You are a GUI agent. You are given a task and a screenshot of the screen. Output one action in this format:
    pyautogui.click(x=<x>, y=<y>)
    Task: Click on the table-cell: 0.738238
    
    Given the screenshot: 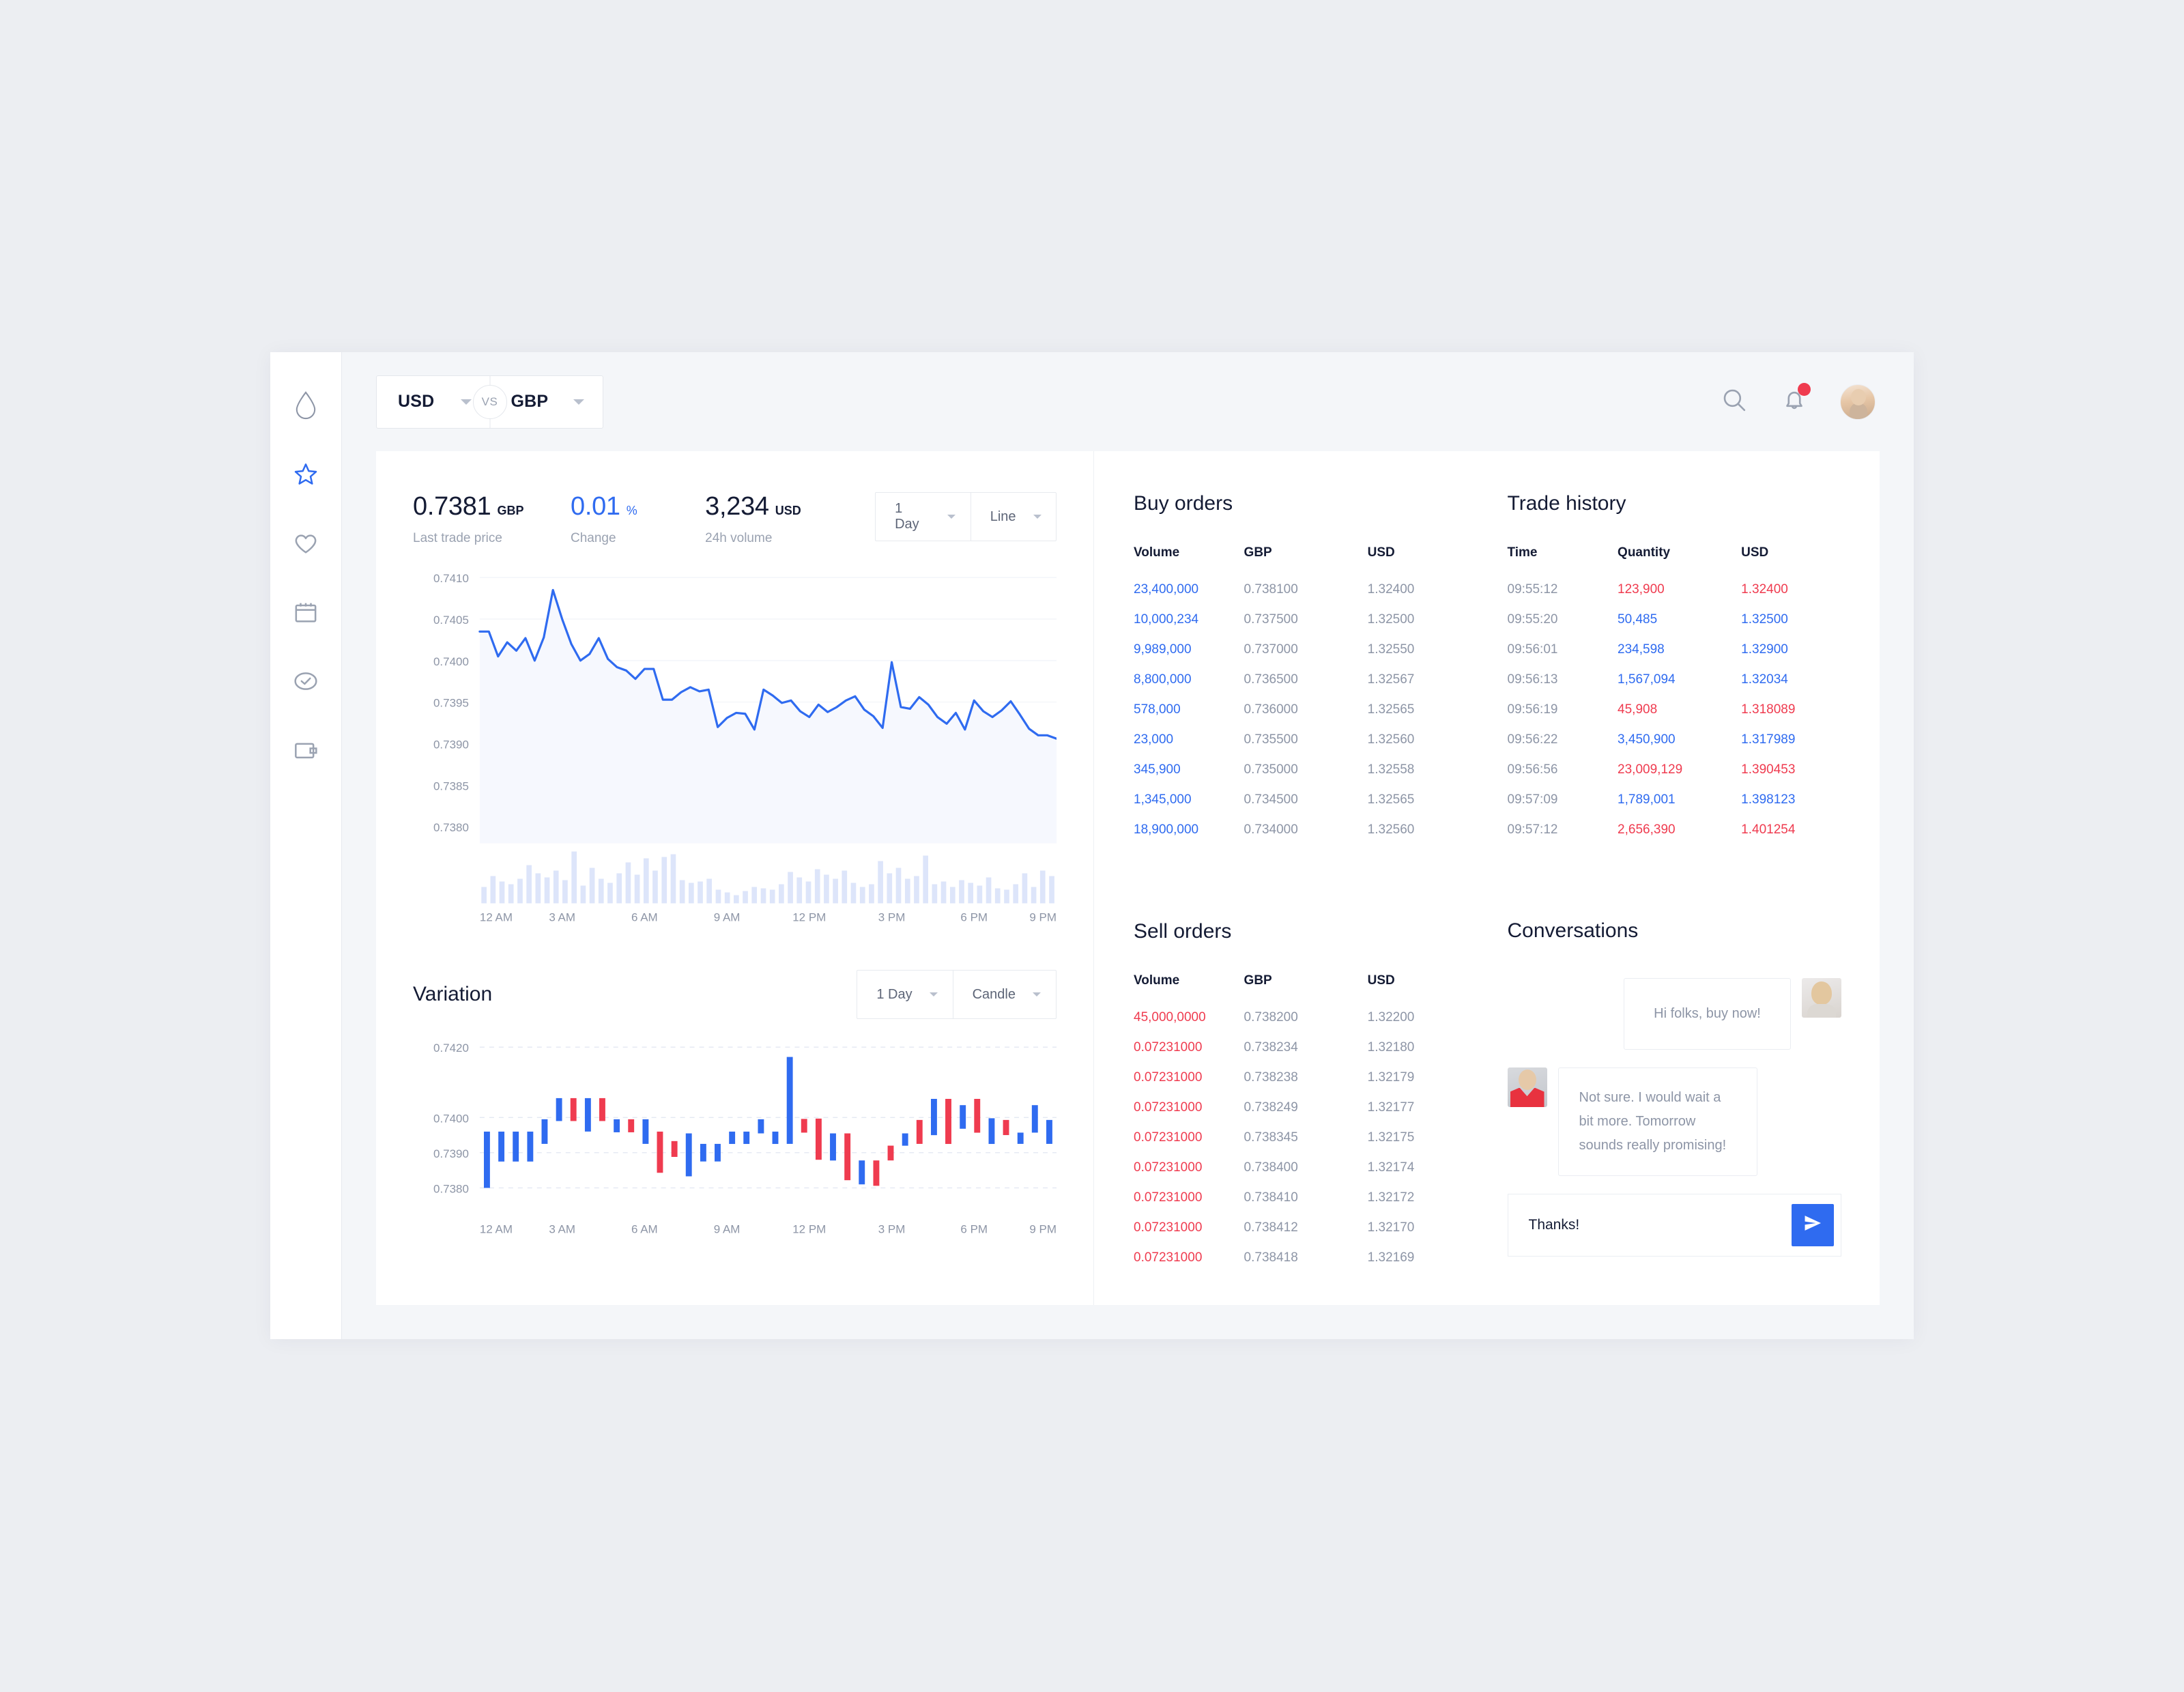 What is the action you would take?
    pyautogui.click(x=1271, y=1078)
    